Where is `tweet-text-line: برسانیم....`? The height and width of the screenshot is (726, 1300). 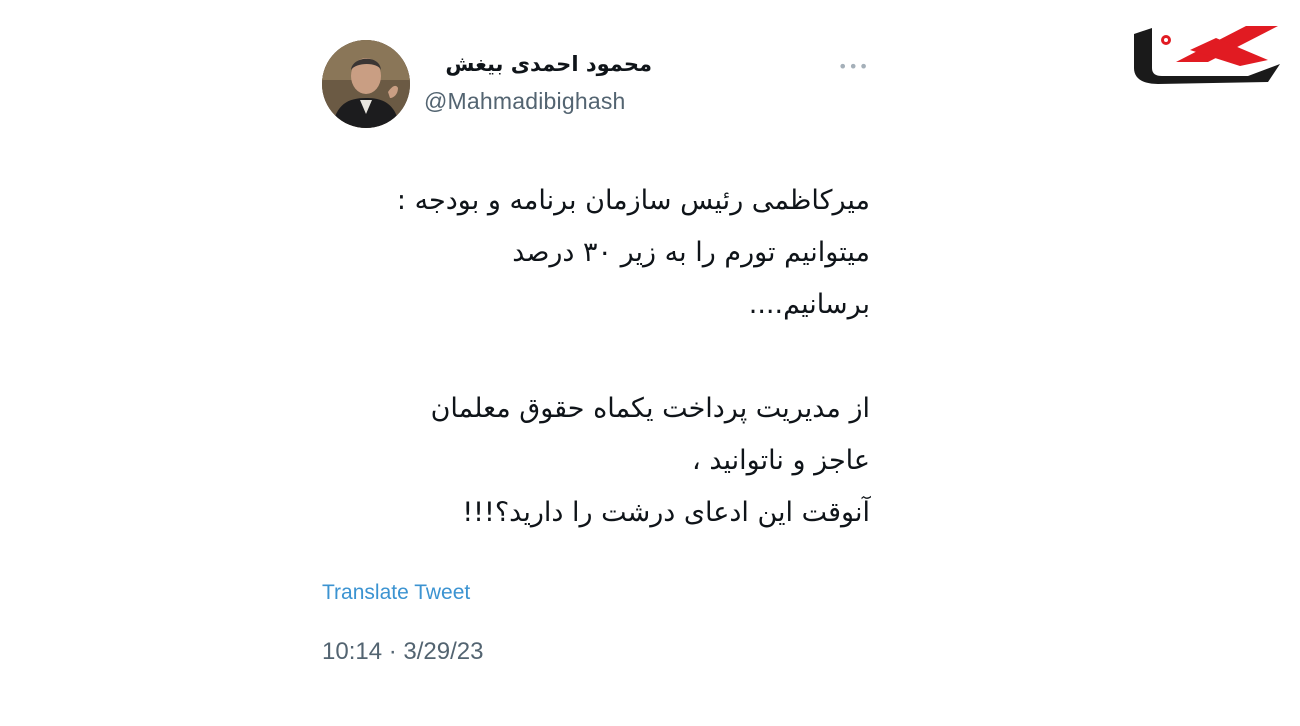 tweet-text-line: برسانیم.... is located at coordinates (809, 304).